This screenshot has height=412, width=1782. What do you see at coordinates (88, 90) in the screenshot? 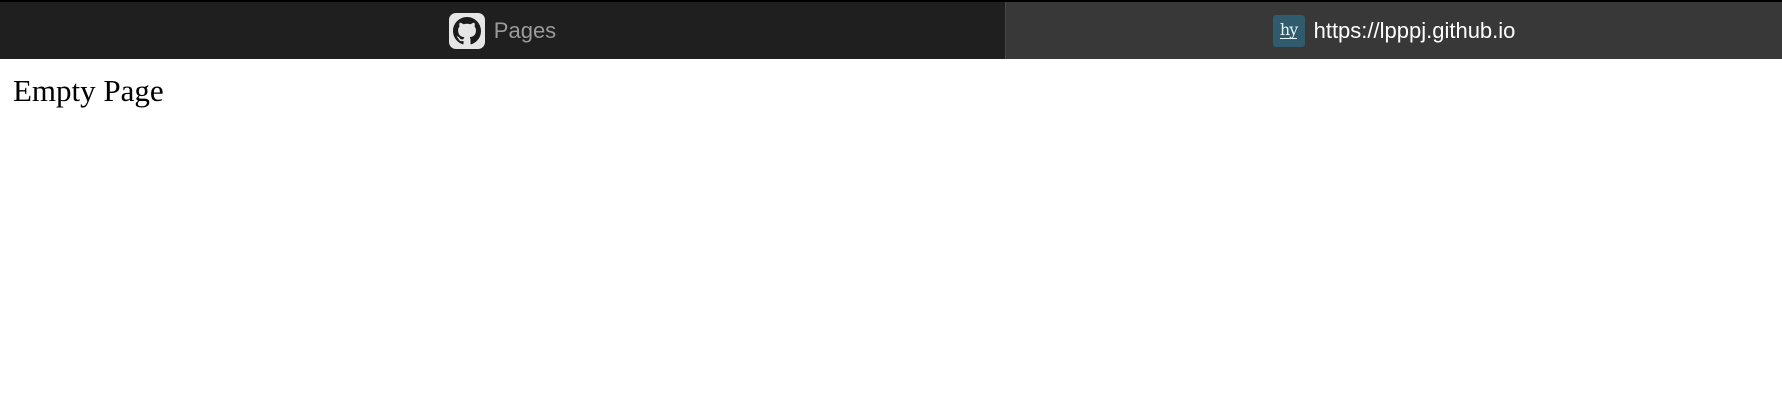
I see `page-title: Empty Page` at bounding box center [88, 90].